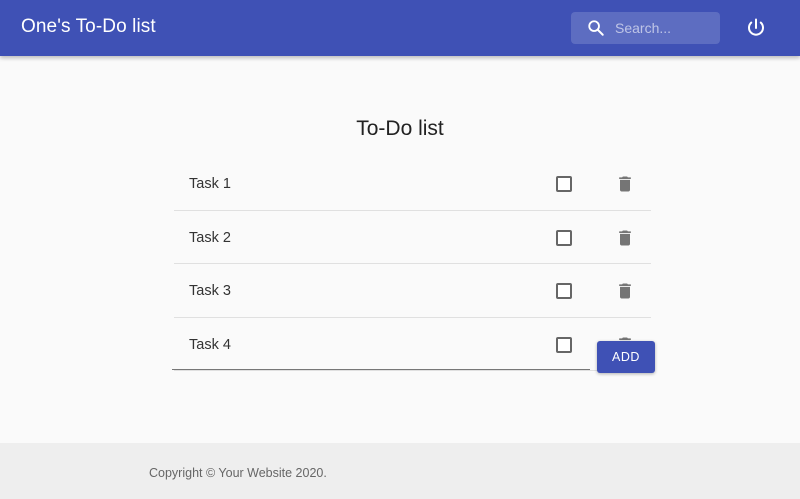 Image resolution: width=800 pixels, height=499 pixels. What do you see at coordinates (665, 28) in the screenshot?
I see `search-input` at bounding box center [665, 28].